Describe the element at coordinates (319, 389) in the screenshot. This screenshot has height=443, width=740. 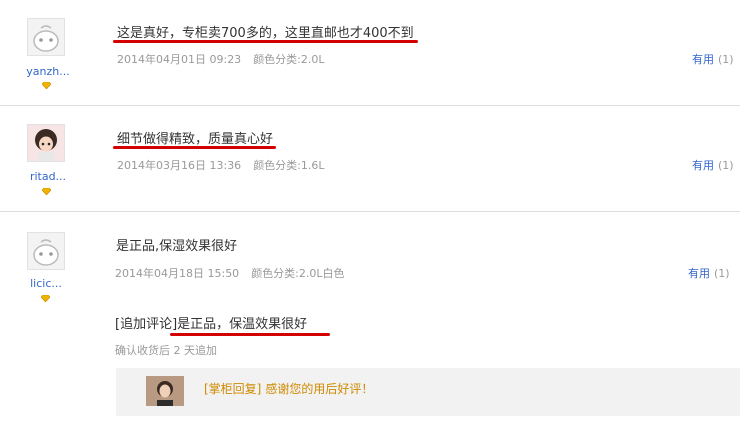
I see `reply-text: 感谢您的用后好评！` at that location.